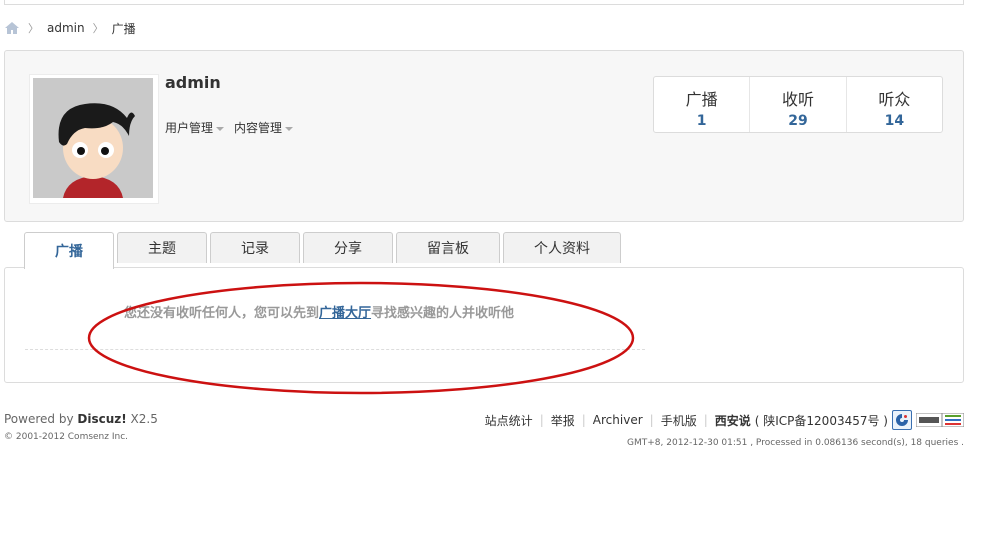 This screenshot has height=535, width=990. I want to click on version: X2.5, so click(142, 419).